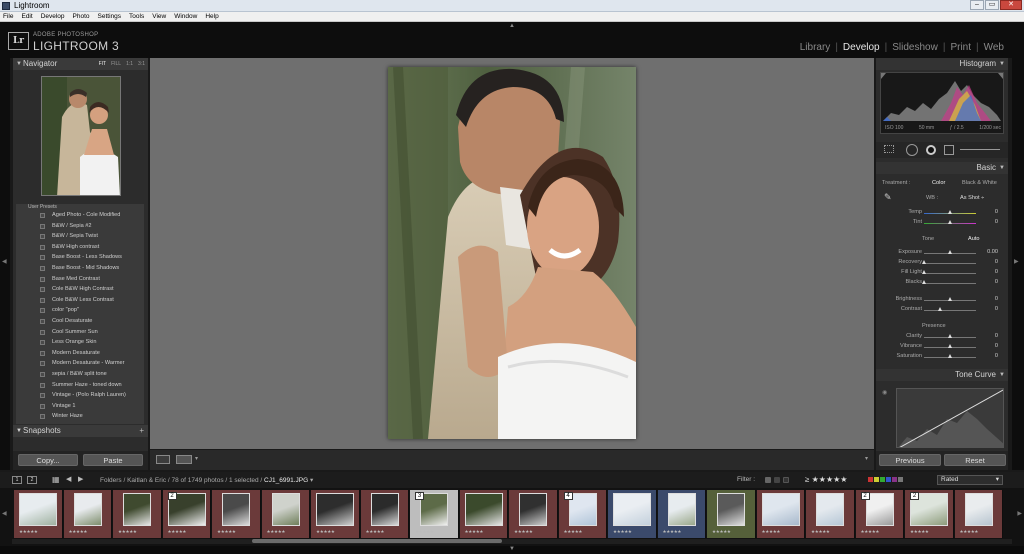 The width and height of the screenshot is (1024, 554). Describe the element at coordinates (994, 47) in the screenshot. I see `module-web: Web` at that location.